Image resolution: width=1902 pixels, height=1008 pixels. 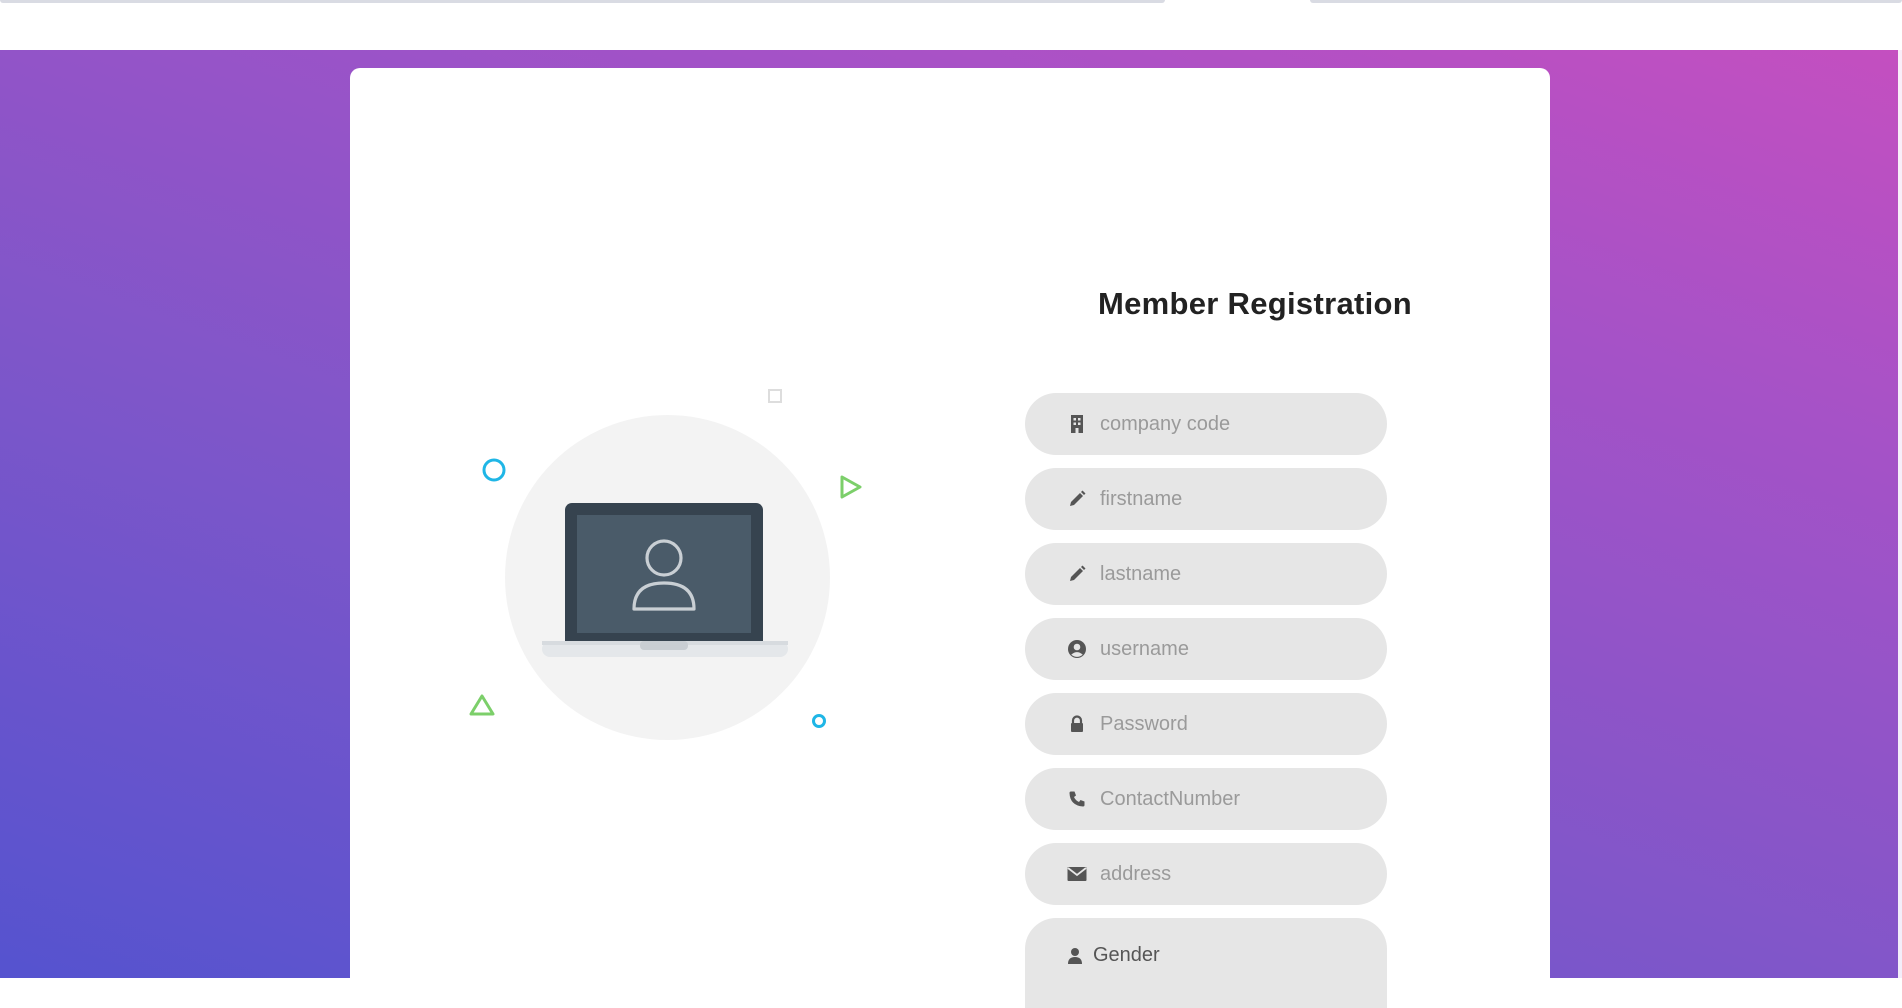 I want to click on lastname-input, so click(x=1230, y=574).